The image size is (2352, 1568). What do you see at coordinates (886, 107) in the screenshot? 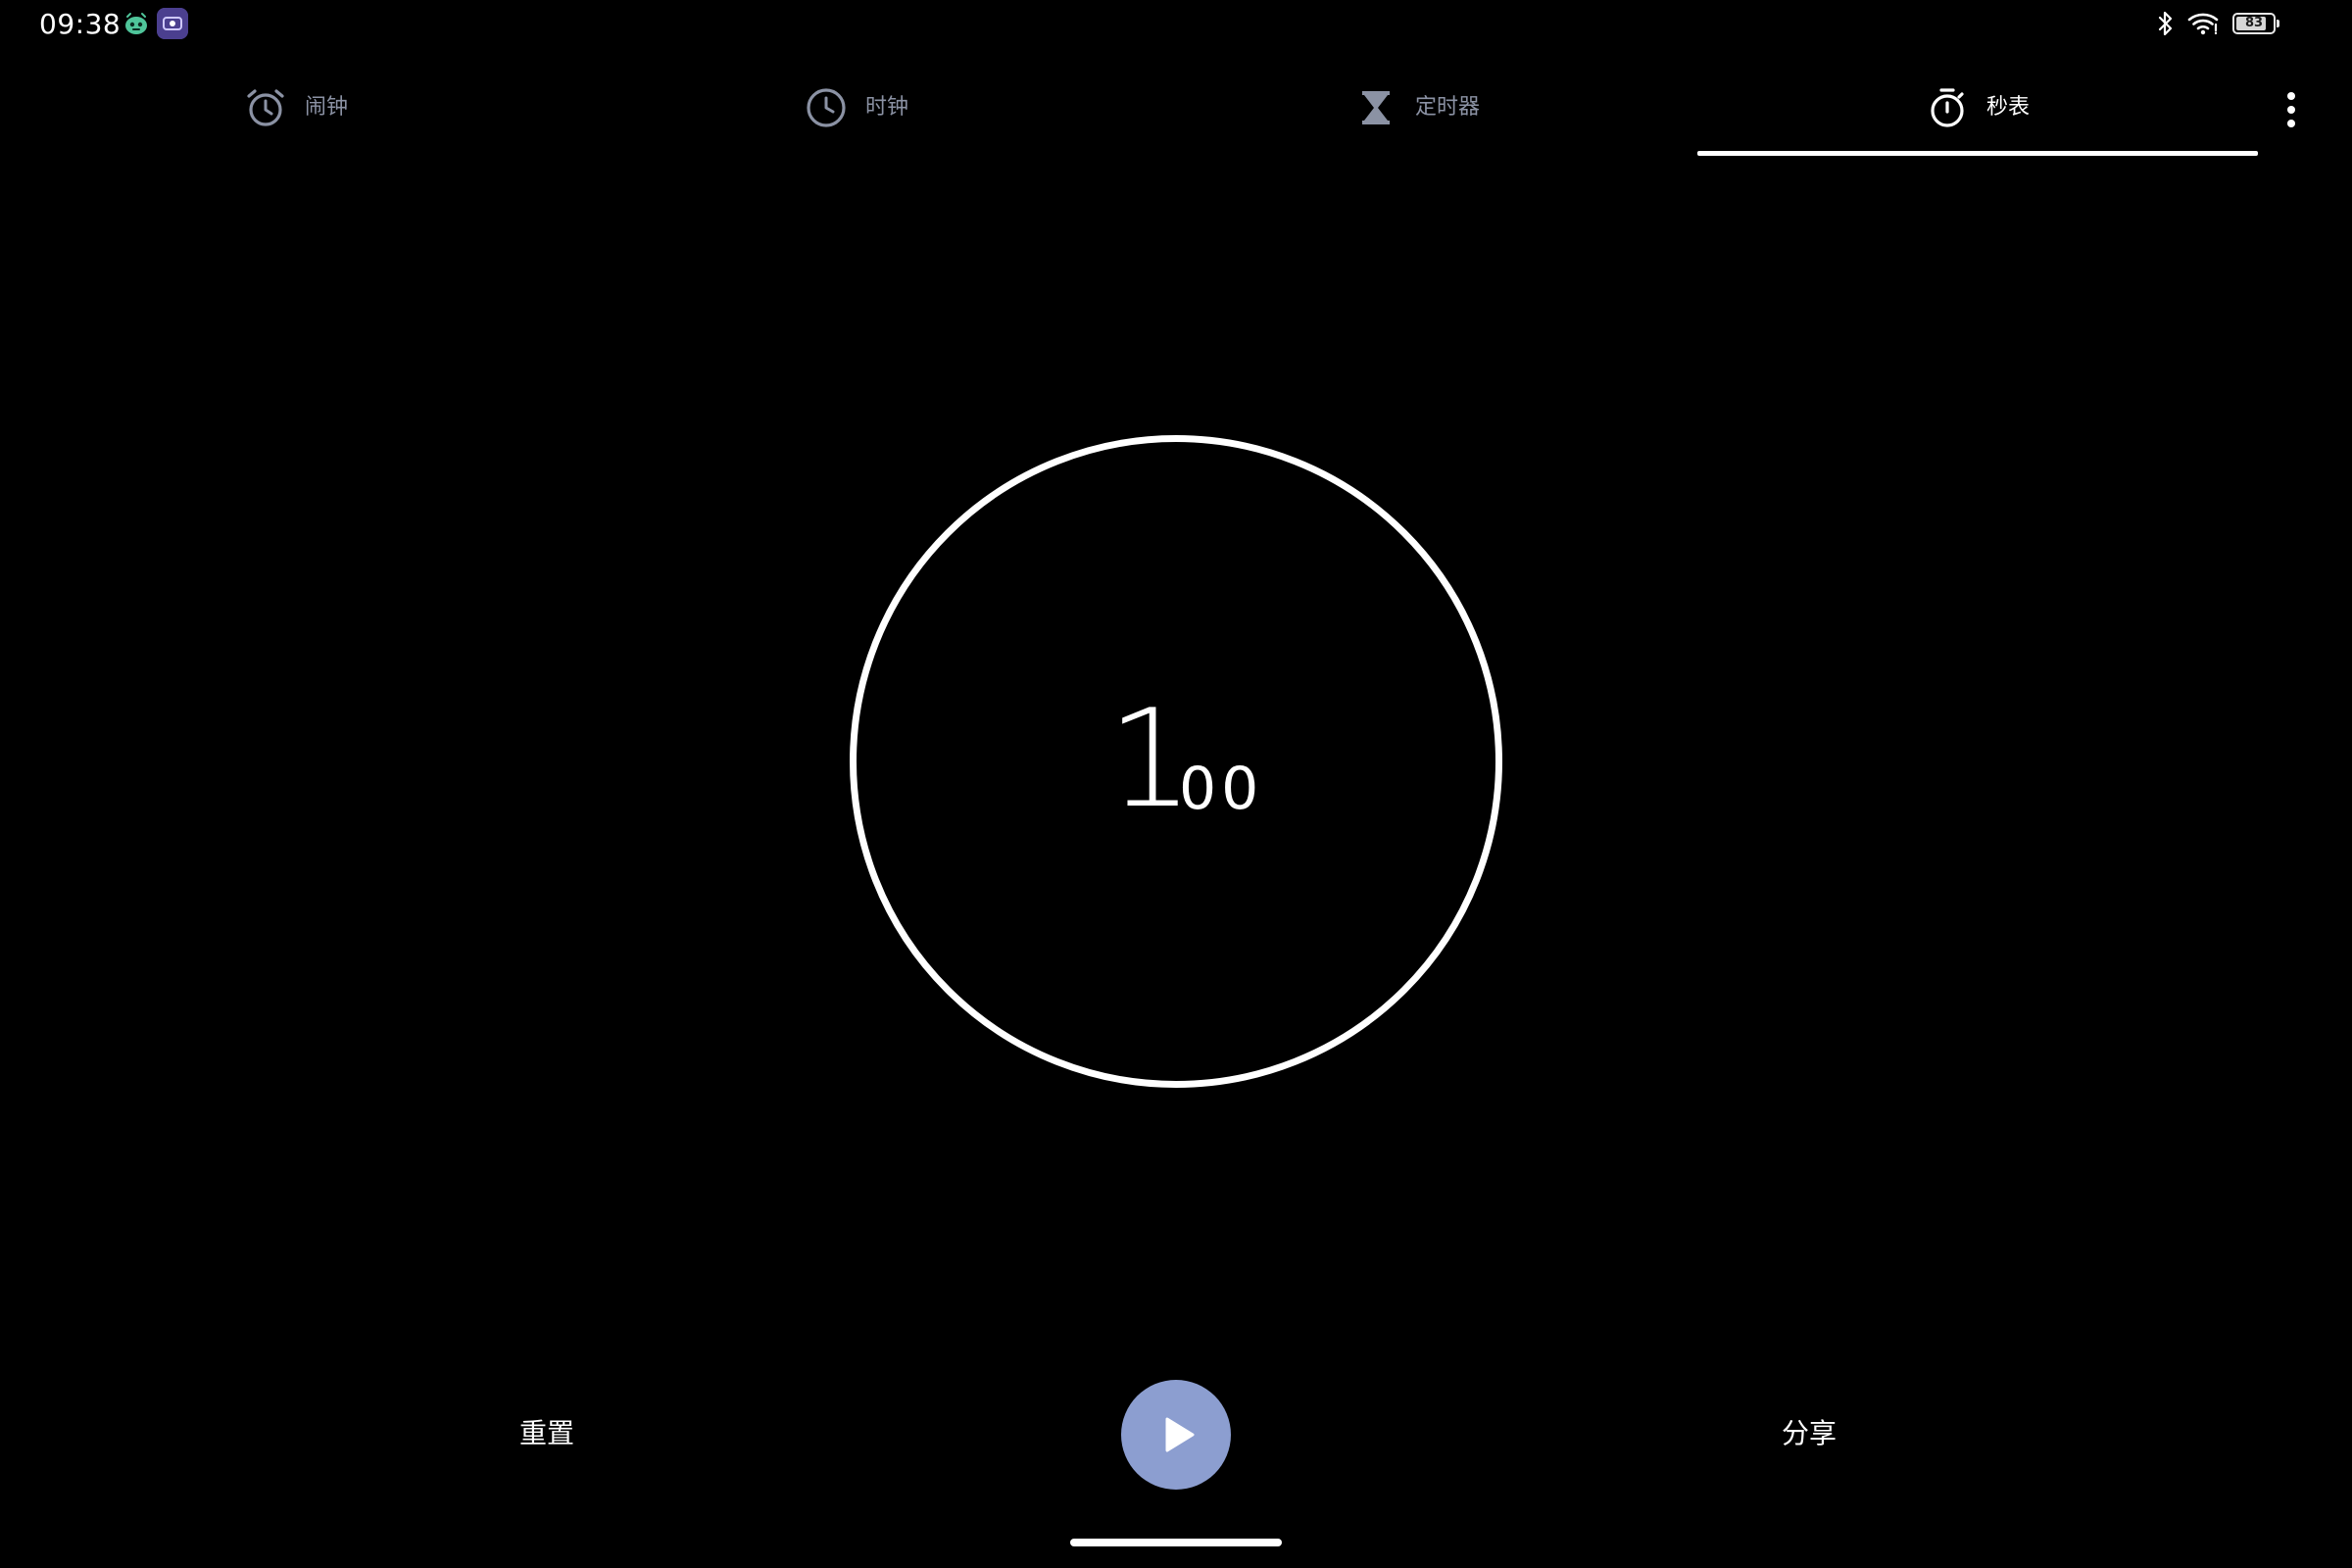
I see `tab-label: 时钟` at bounding box center [886, 107].